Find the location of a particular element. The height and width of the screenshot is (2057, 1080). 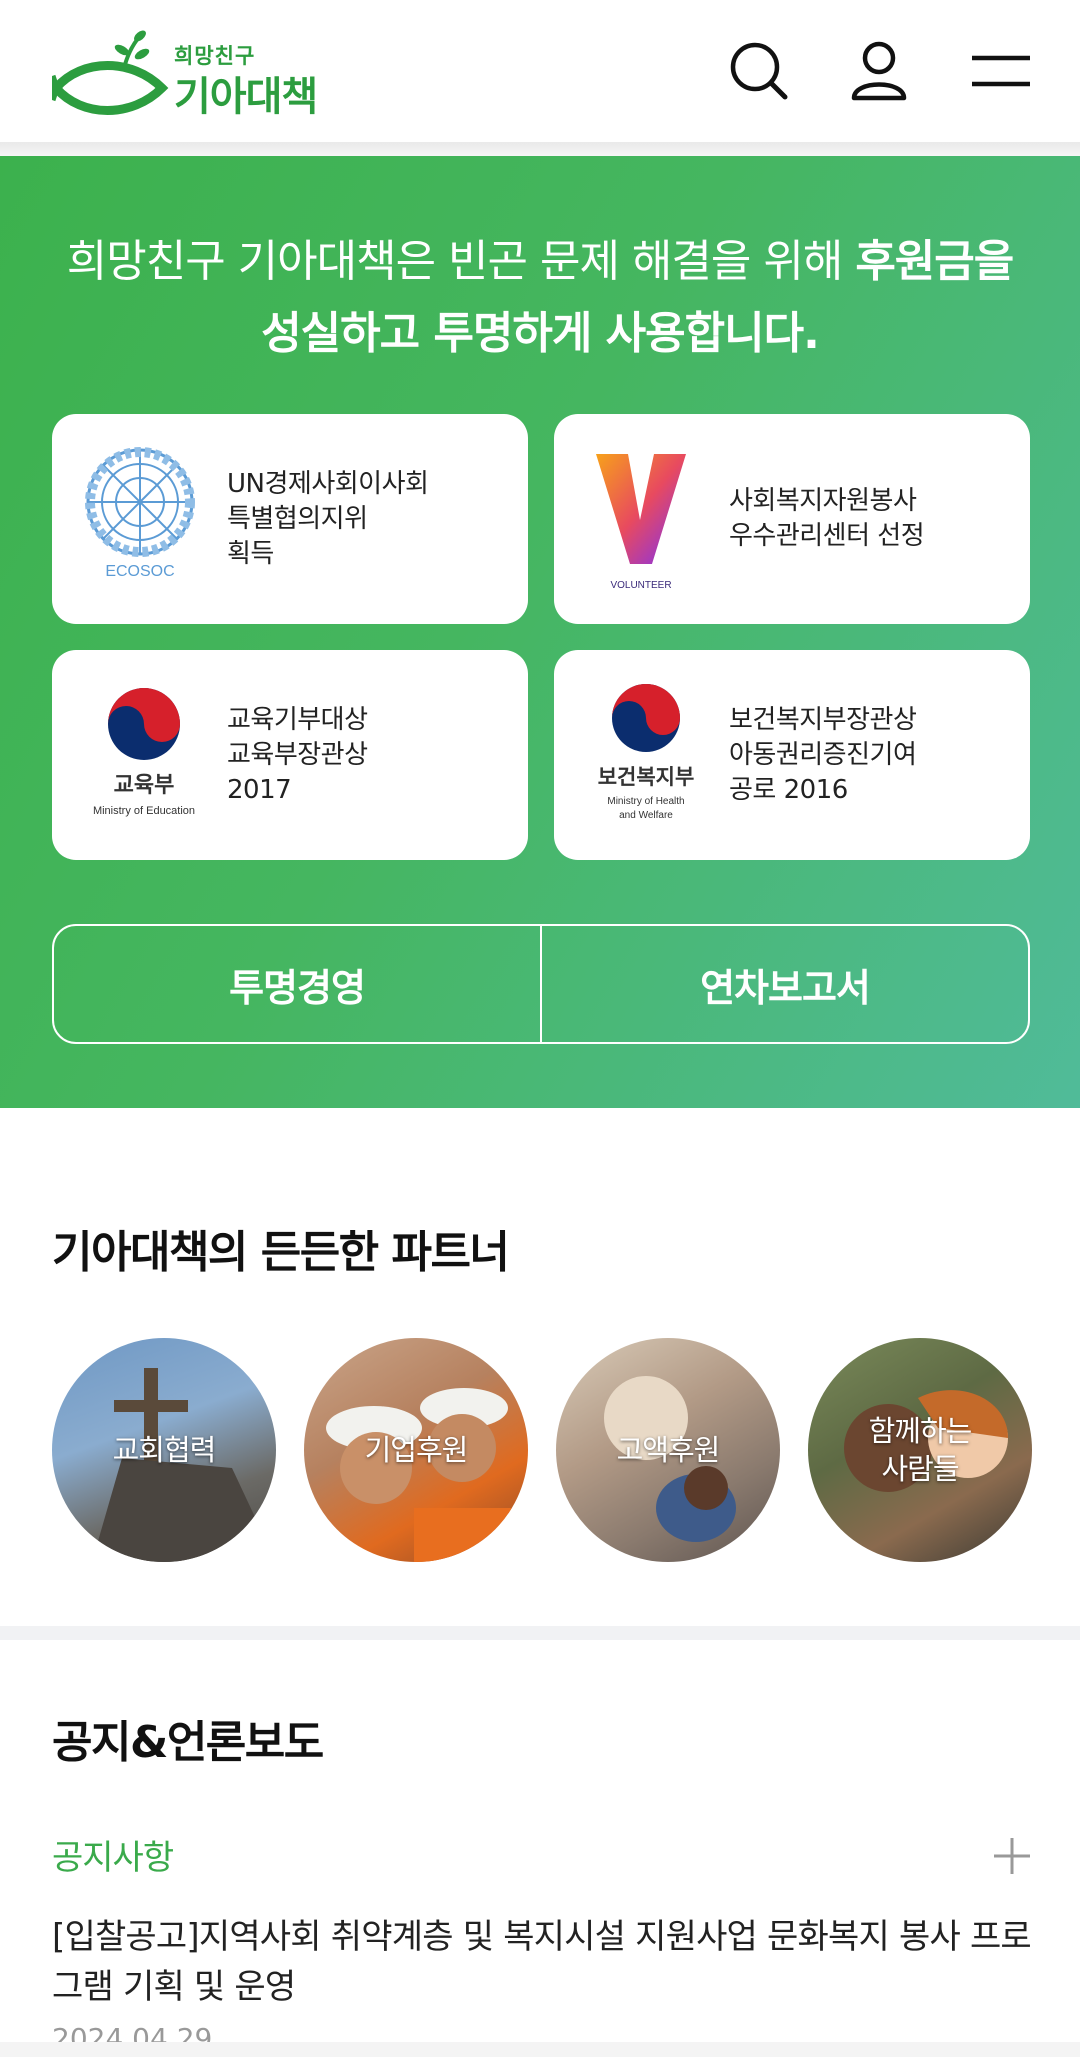

moe-logo: 교육부 Ministry of Education is located at coordinates (147, 756).